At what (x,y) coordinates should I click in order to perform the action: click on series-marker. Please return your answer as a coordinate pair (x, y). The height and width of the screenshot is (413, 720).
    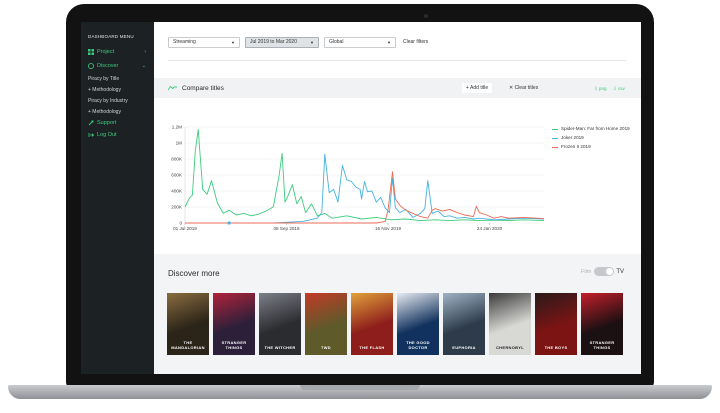
    Looking at the image, I should click on (229, 223).